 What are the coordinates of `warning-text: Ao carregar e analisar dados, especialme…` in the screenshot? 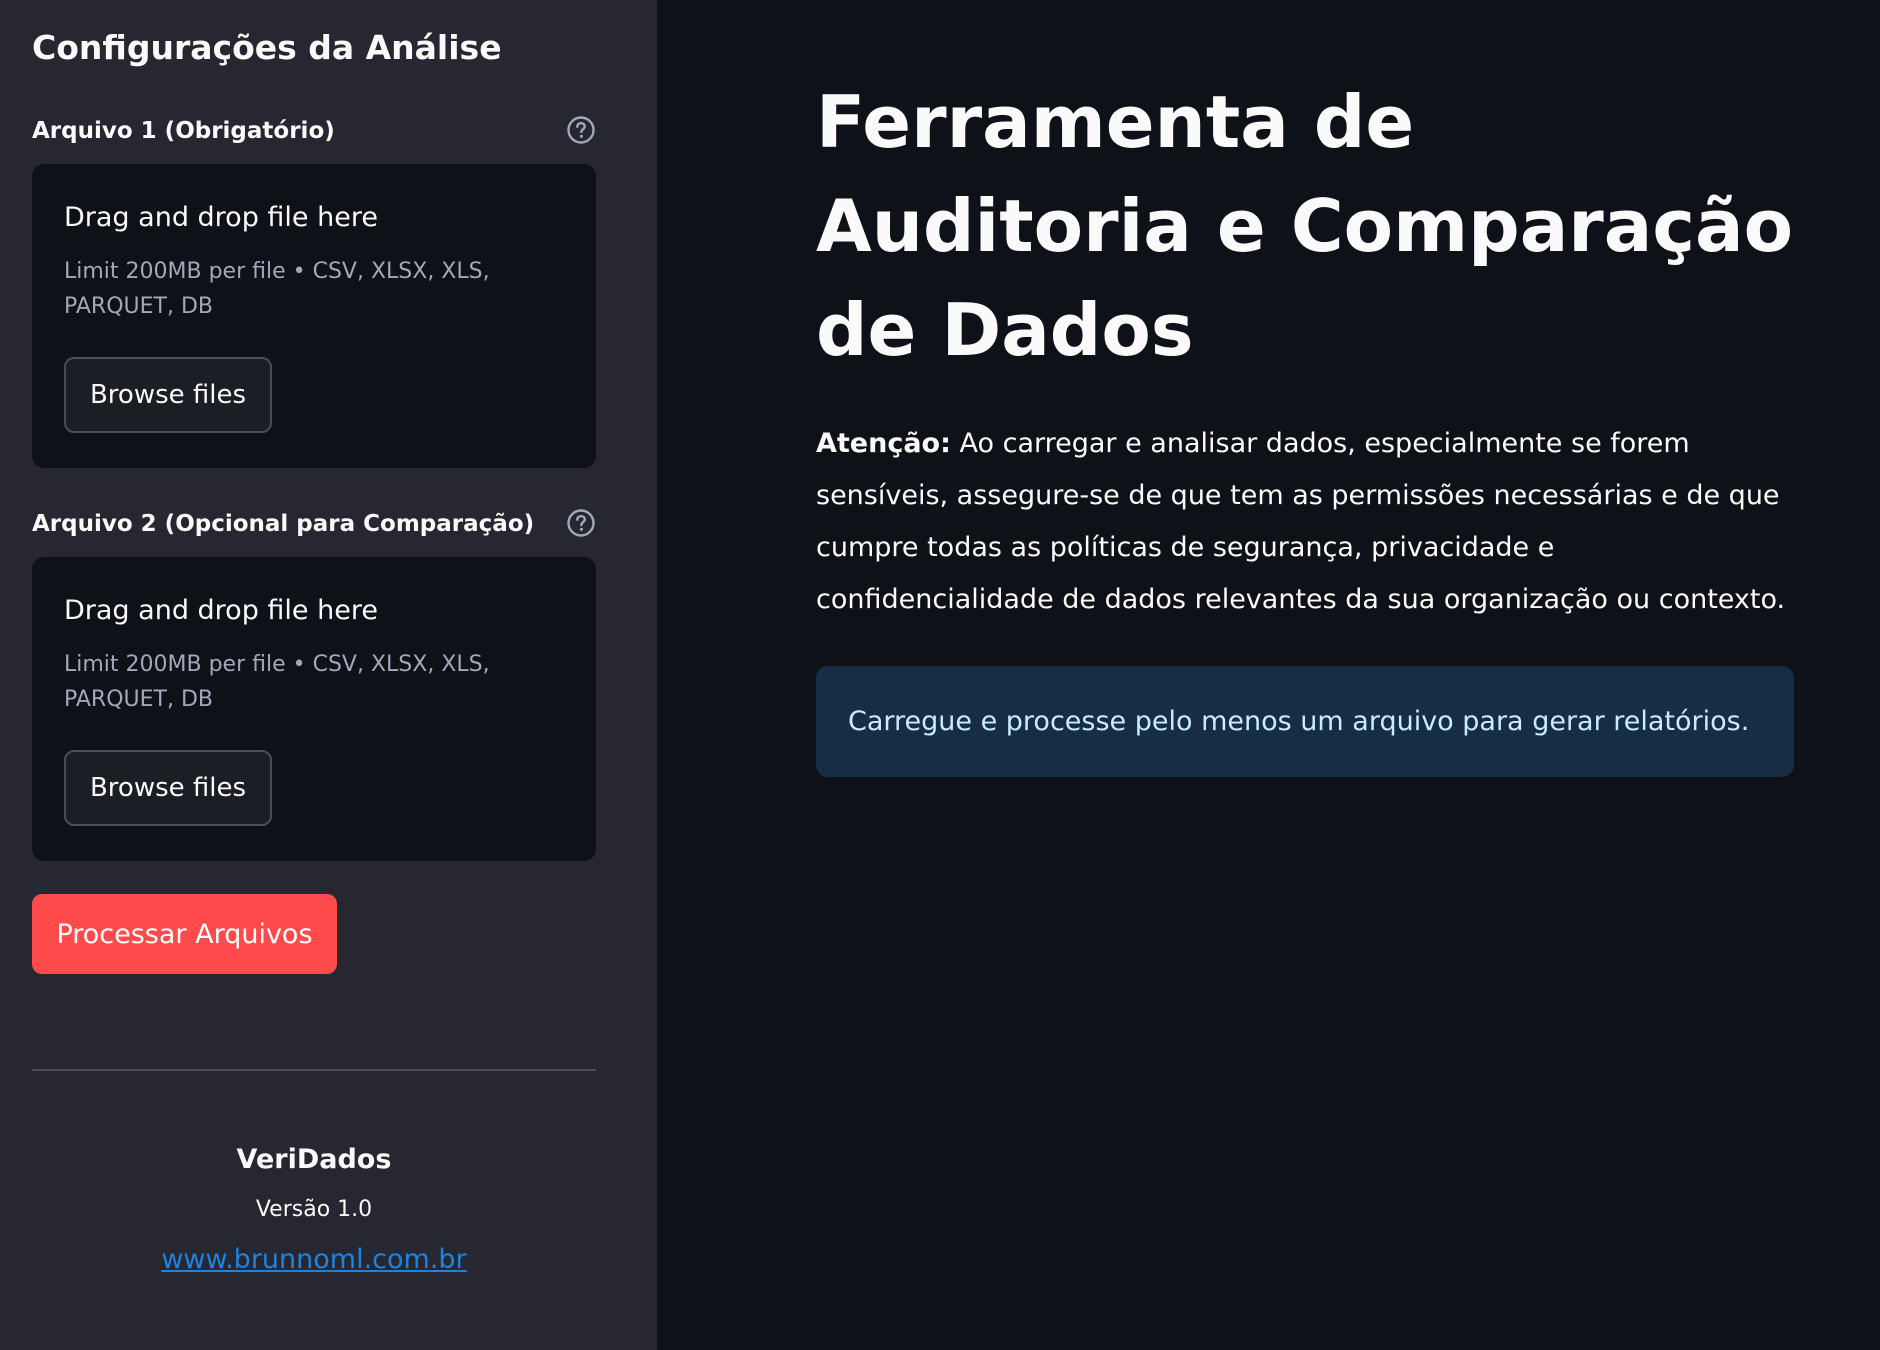 It's located at (1301, 521).